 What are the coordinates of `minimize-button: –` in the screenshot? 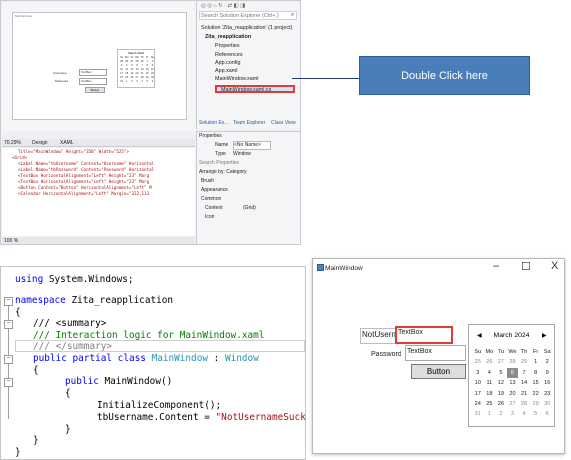 It's located at (496, 266).